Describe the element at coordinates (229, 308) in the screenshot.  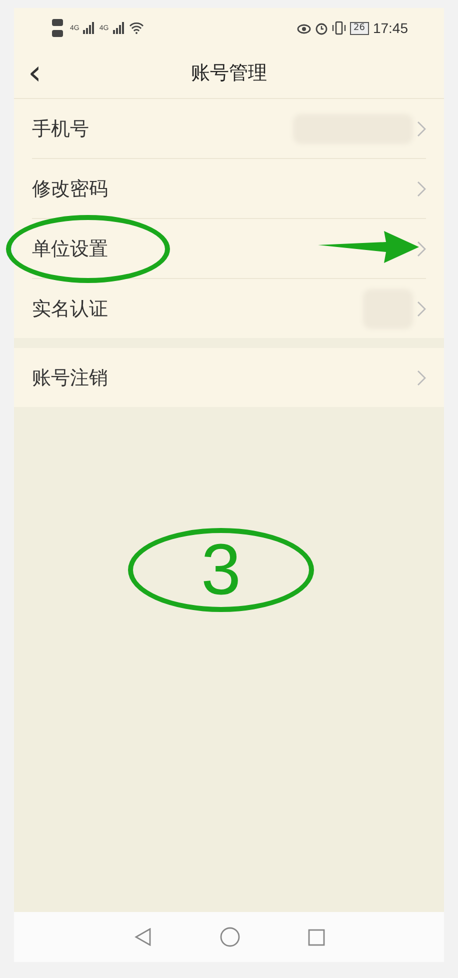
I see `settings-row: 实名认证` at that location.